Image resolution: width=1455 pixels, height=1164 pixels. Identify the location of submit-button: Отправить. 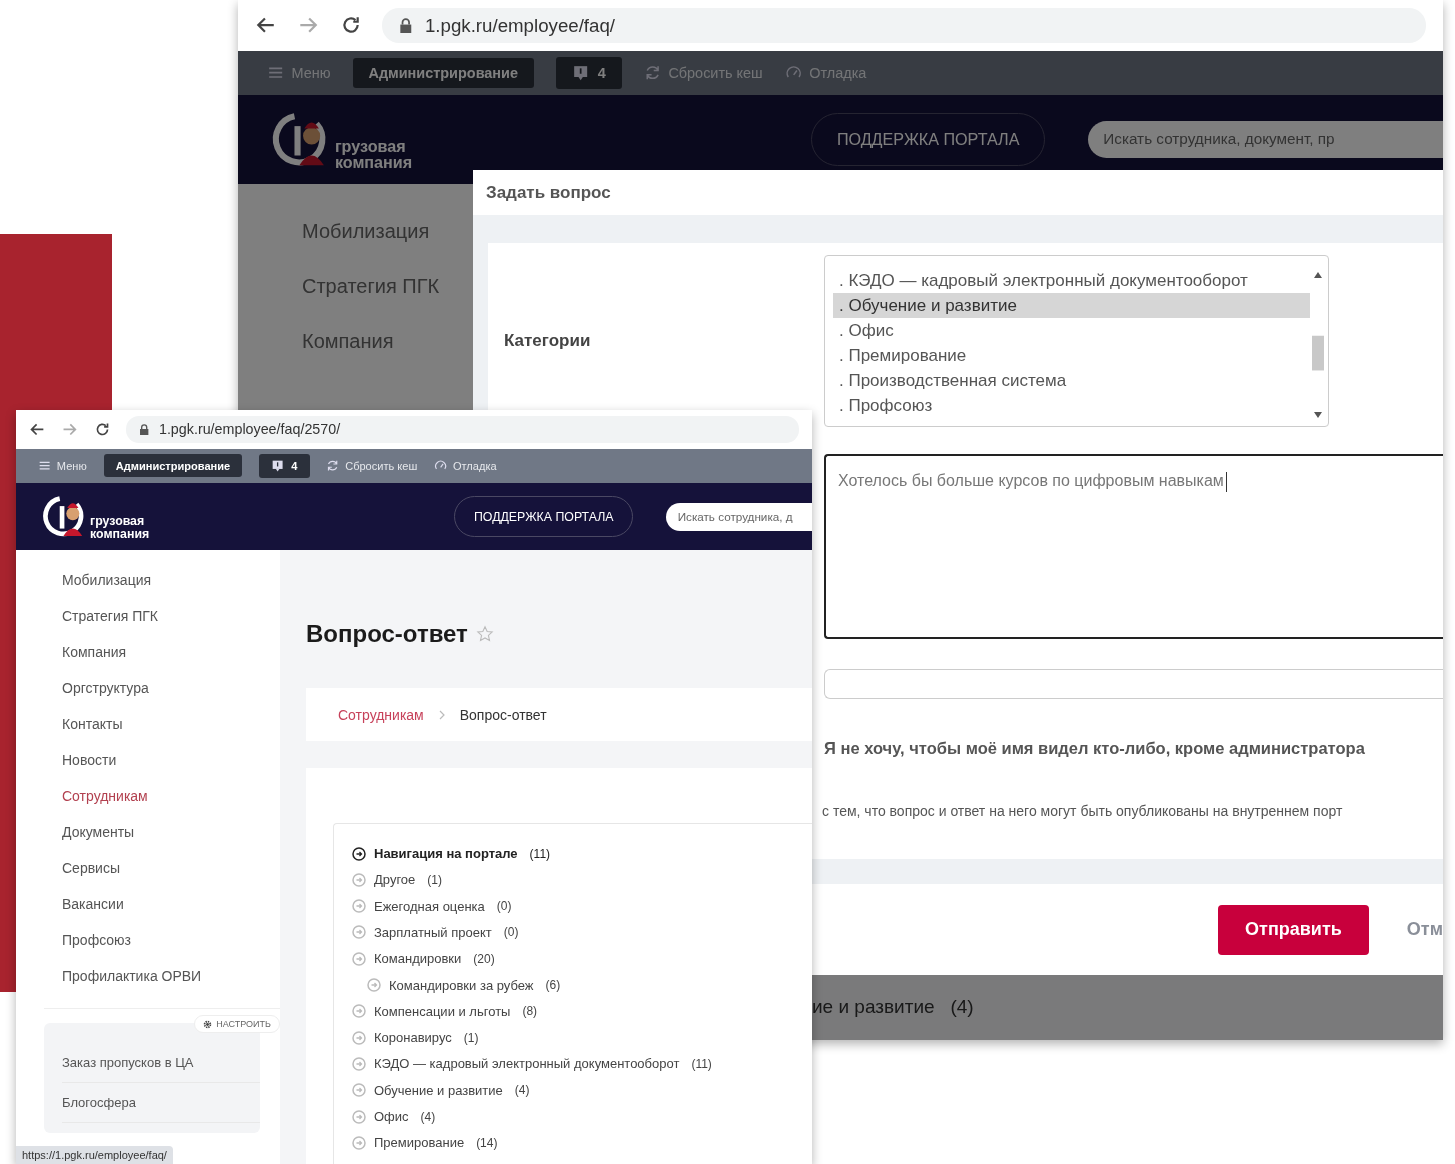
(1293, 929).